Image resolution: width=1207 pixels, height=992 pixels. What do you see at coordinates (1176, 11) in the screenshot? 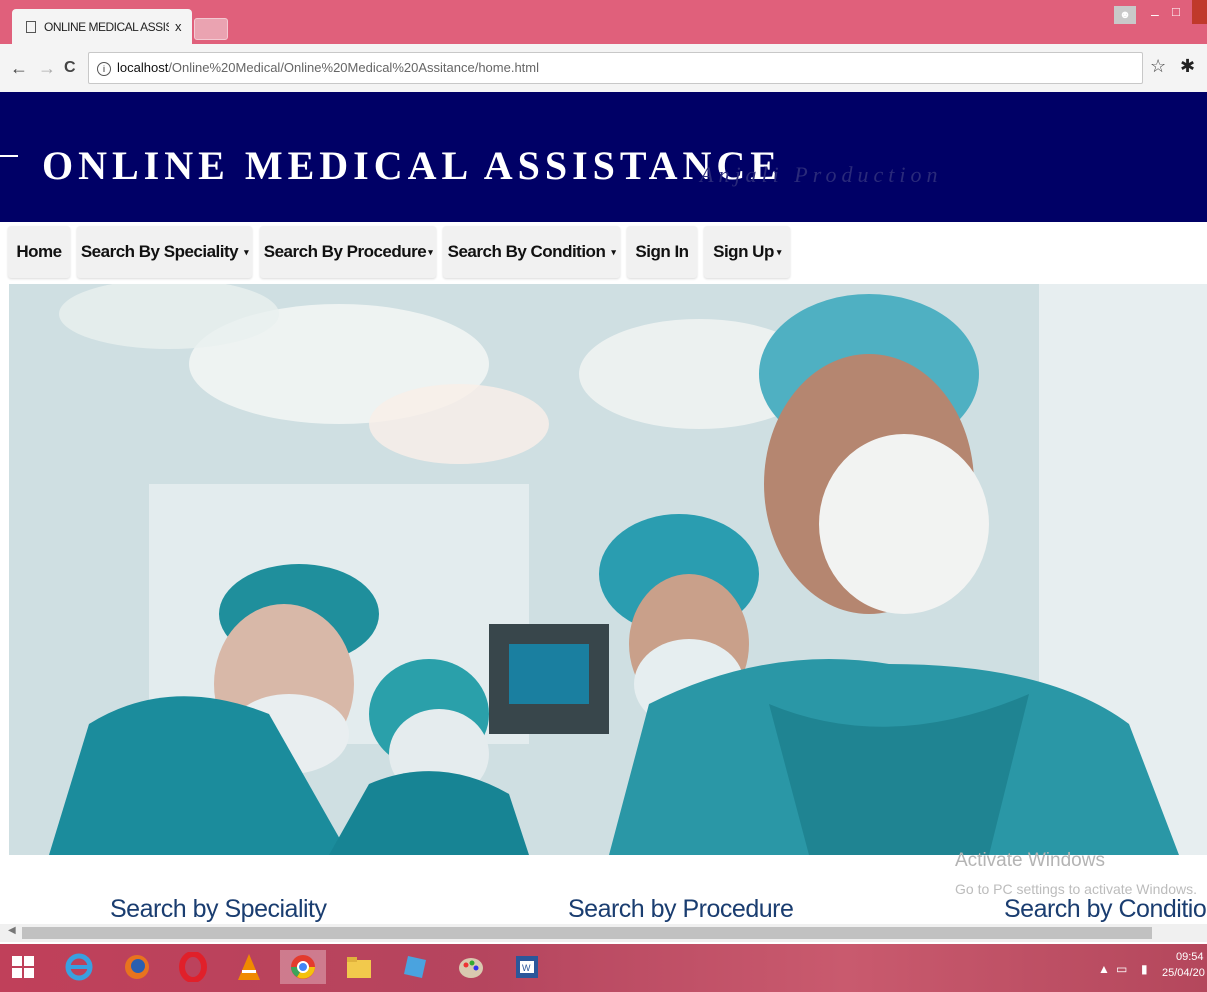
I see `maximize-button: □` at bounding box center [1176, 11].